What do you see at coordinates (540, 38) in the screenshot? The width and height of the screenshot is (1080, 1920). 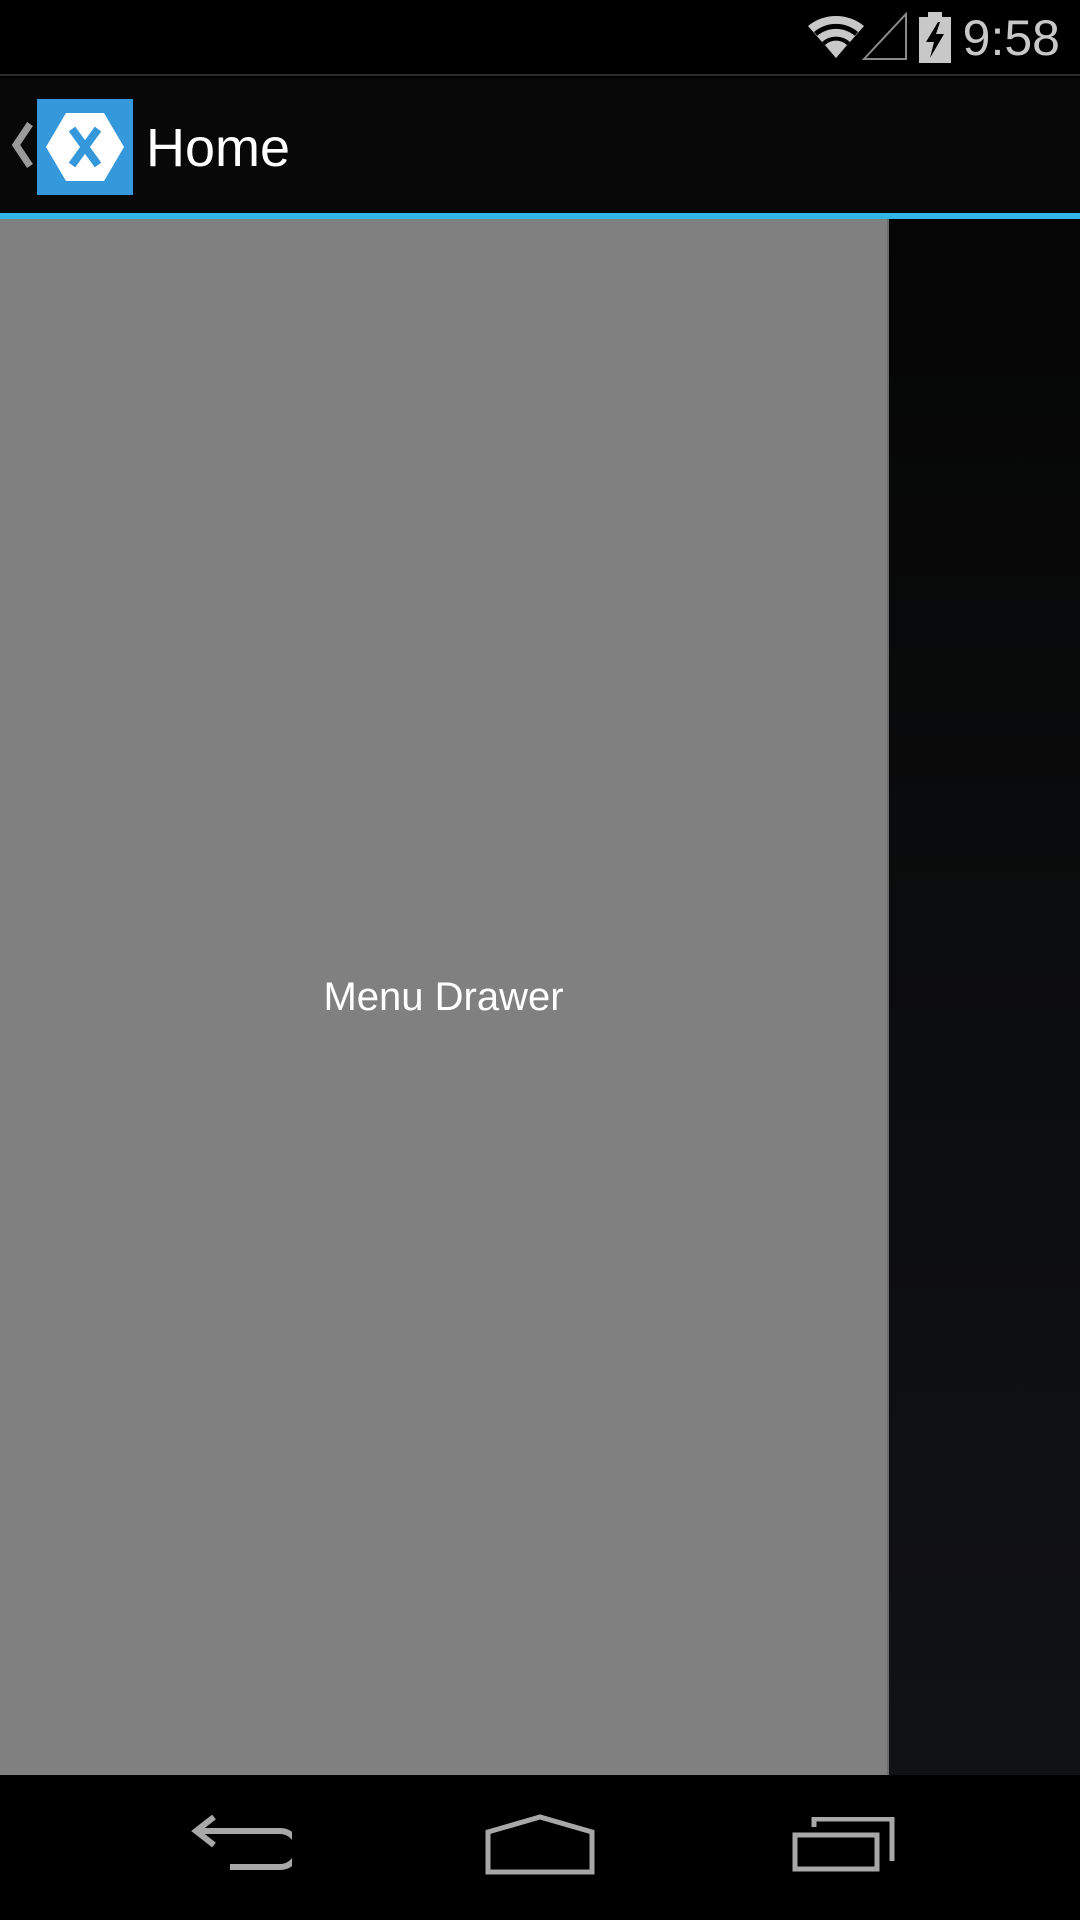 I see `status-bar: 9:58` at bounding box center [540, 38].